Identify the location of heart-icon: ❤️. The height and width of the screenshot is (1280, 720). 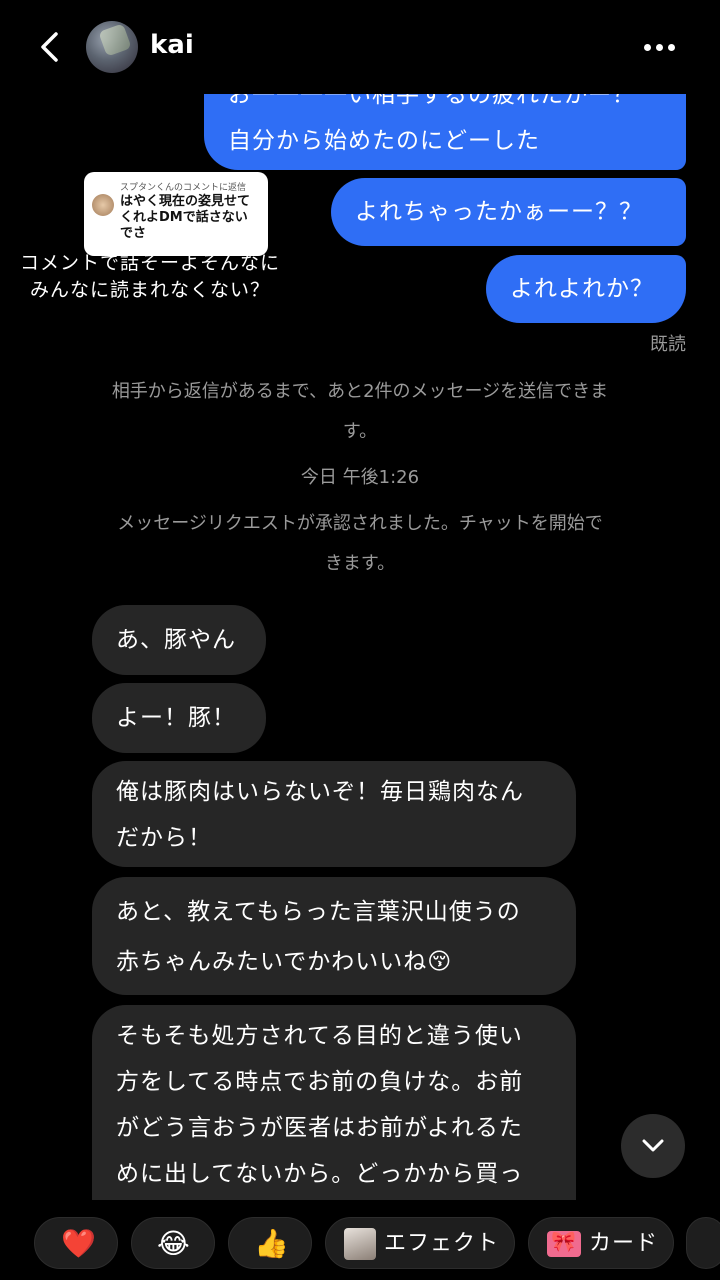
(78, 1243).